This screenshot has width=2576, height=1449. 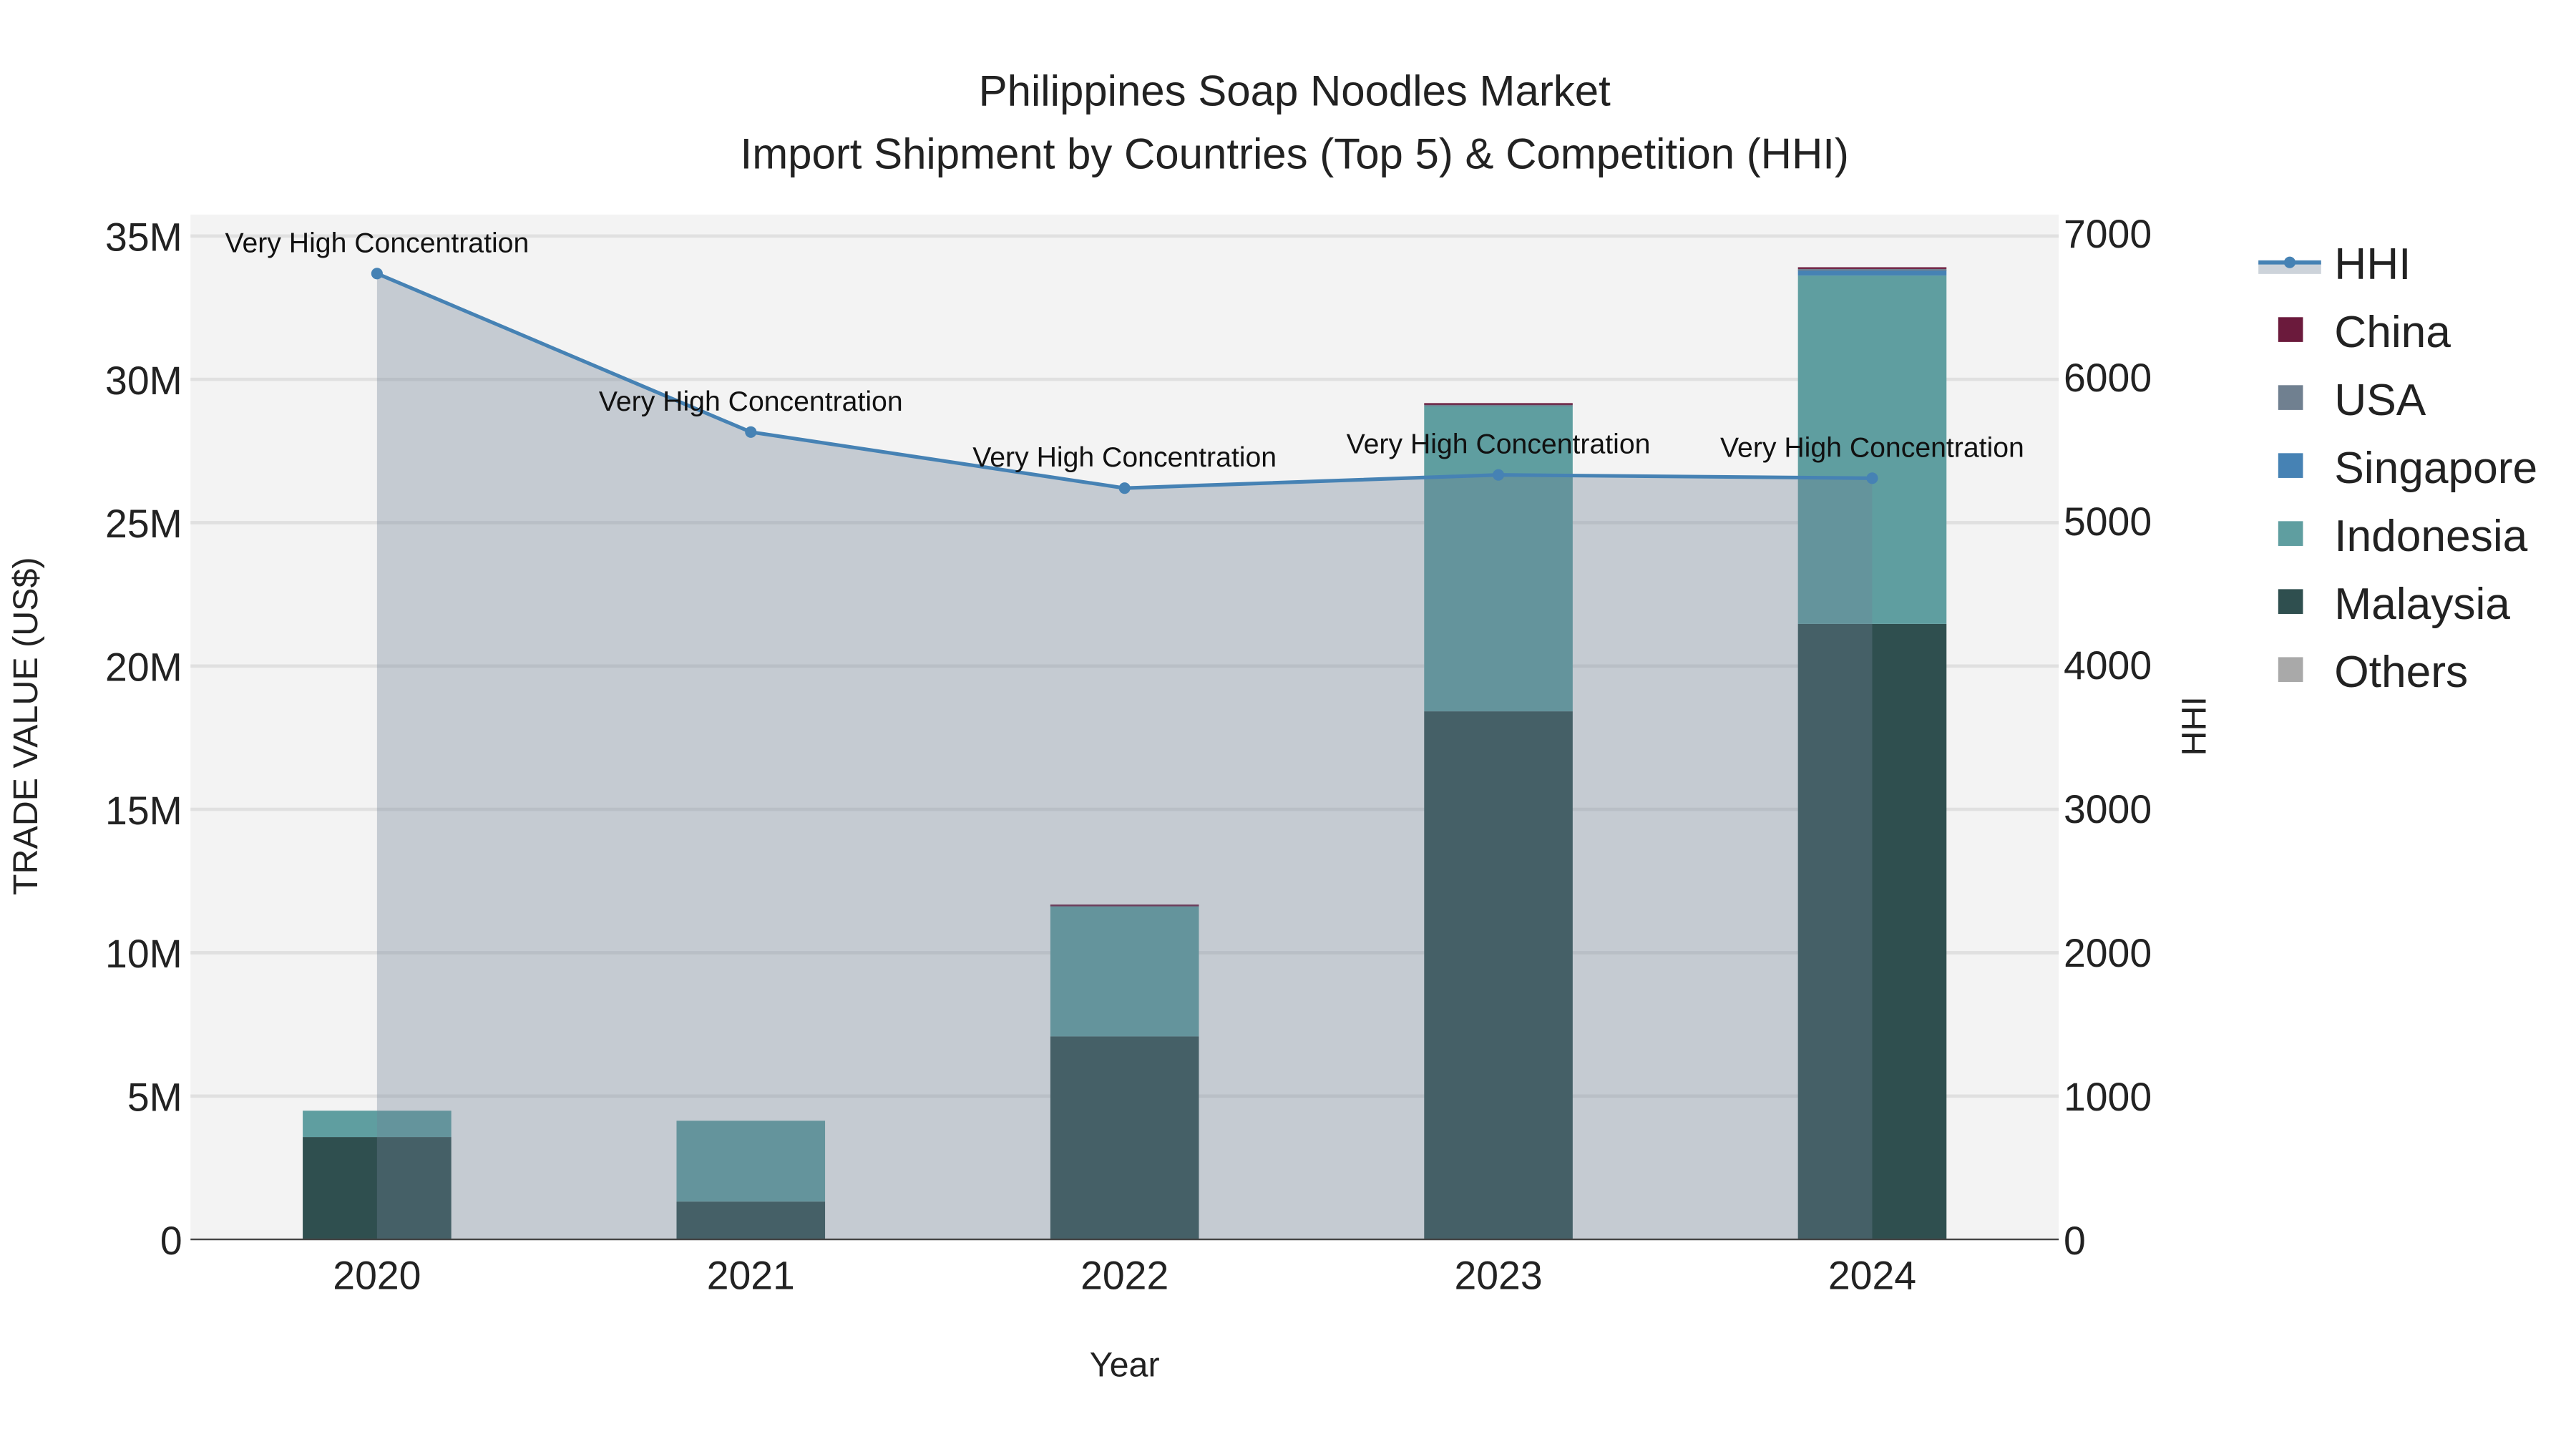 What do you see at coordinates (2380, 400) in the screenshot?
I see `legend-label: USA` at bounding box center [2380, 400].